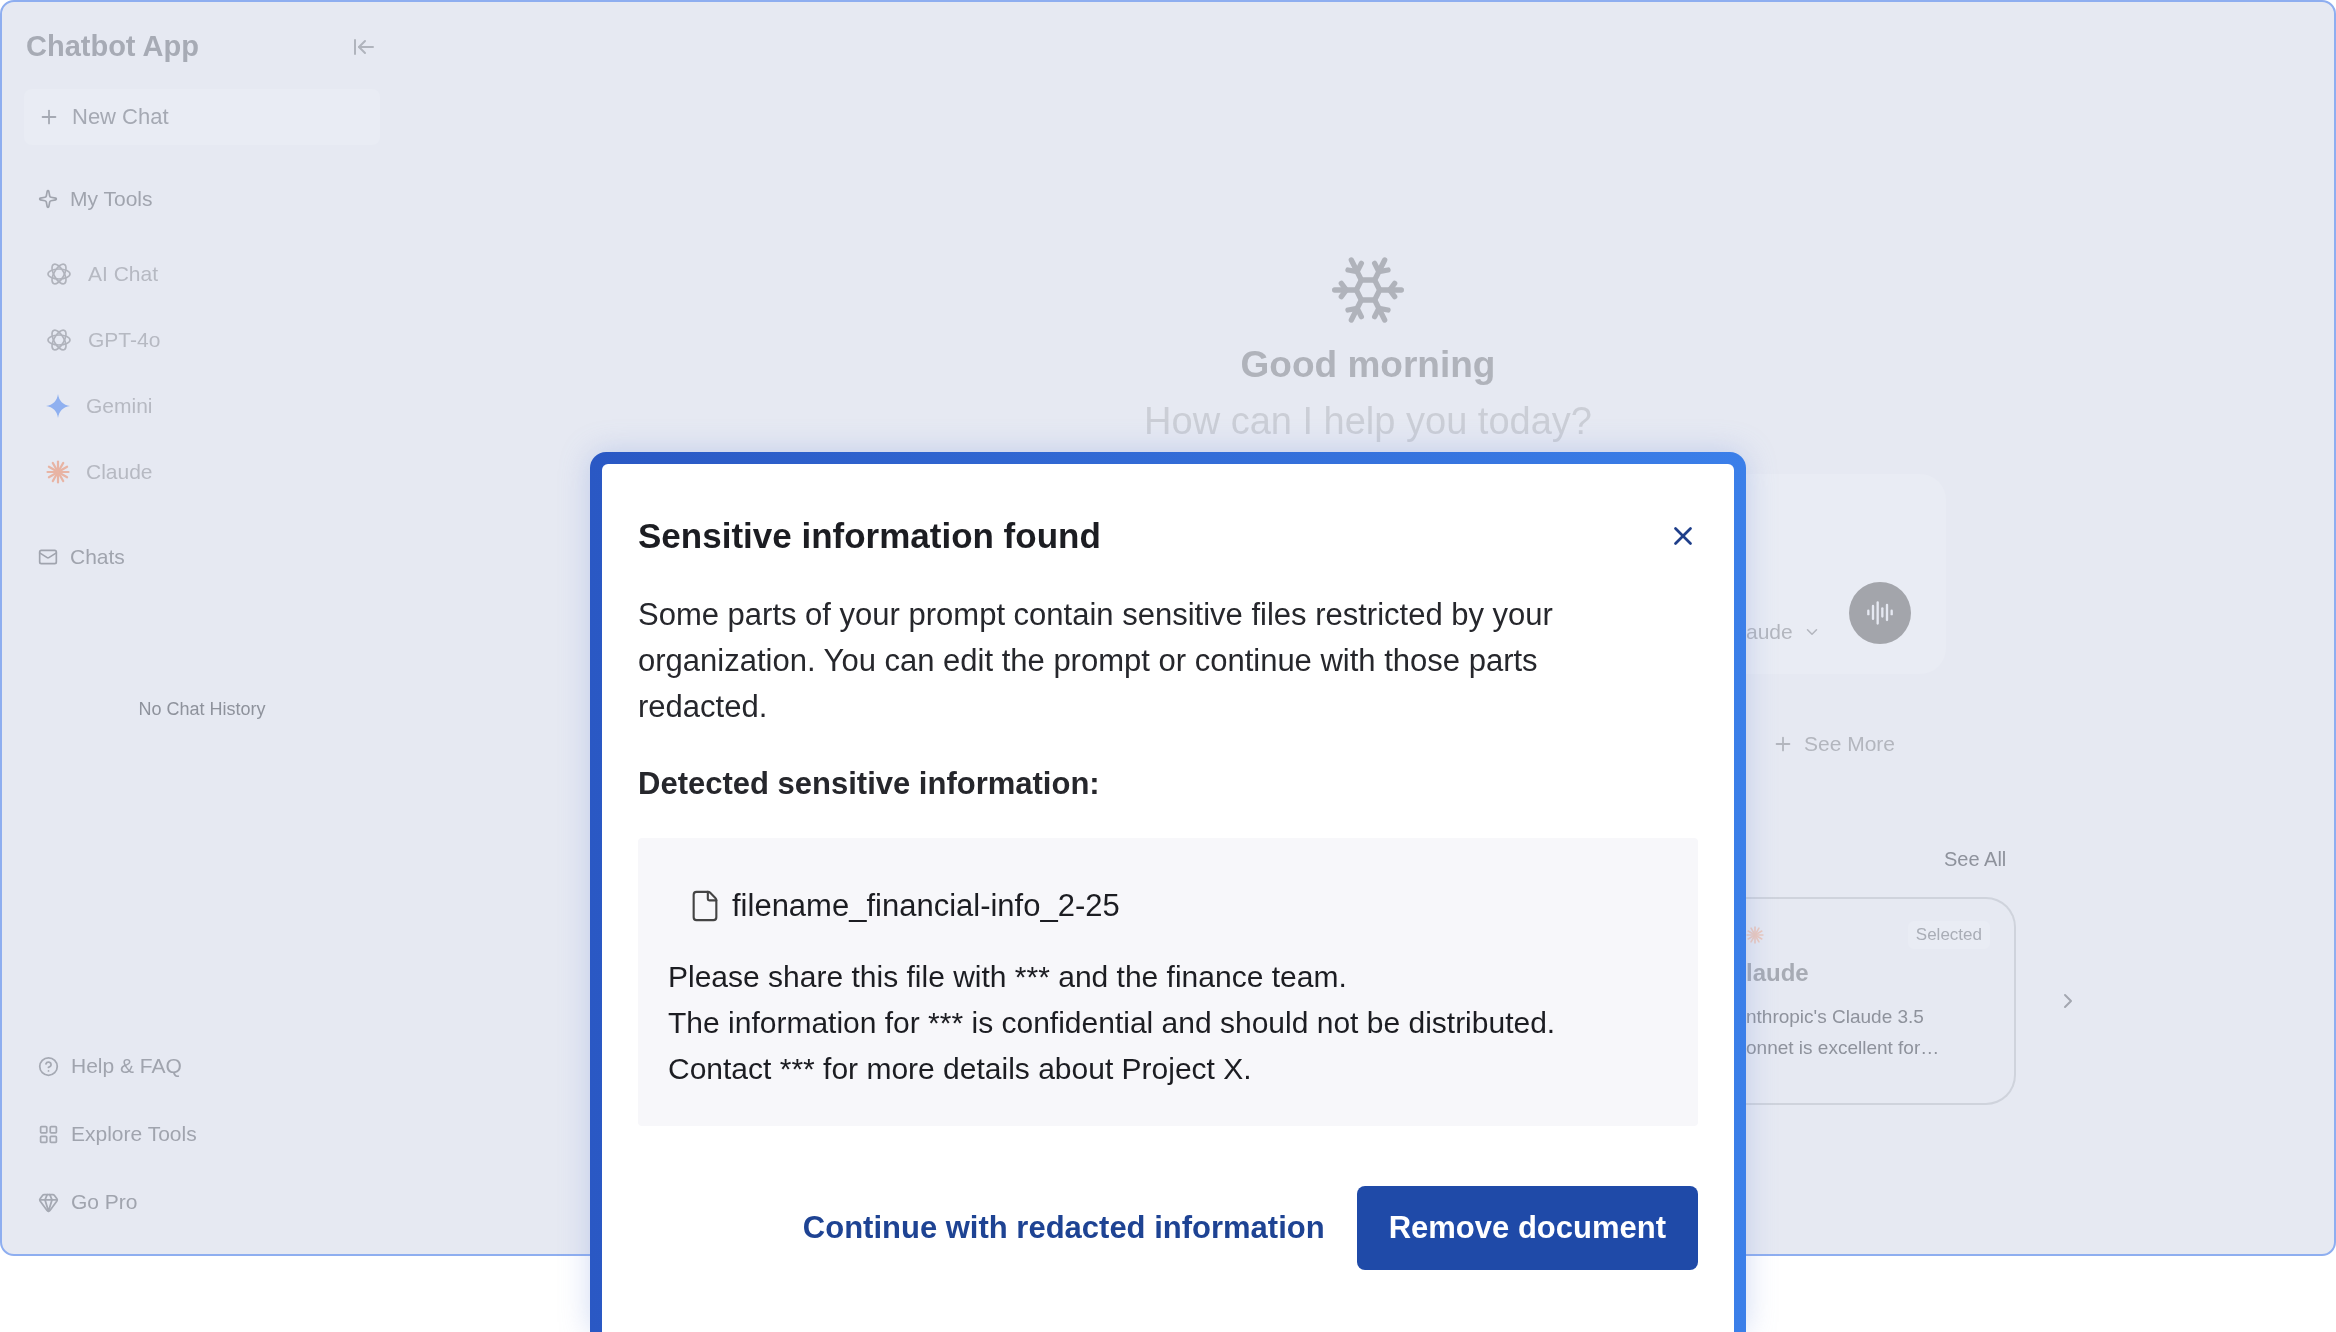  What do you see at coordinates (869, 784) in the screenshot?
I see `section-label: Detected sensitive information:` at bounding box center [869, 784].